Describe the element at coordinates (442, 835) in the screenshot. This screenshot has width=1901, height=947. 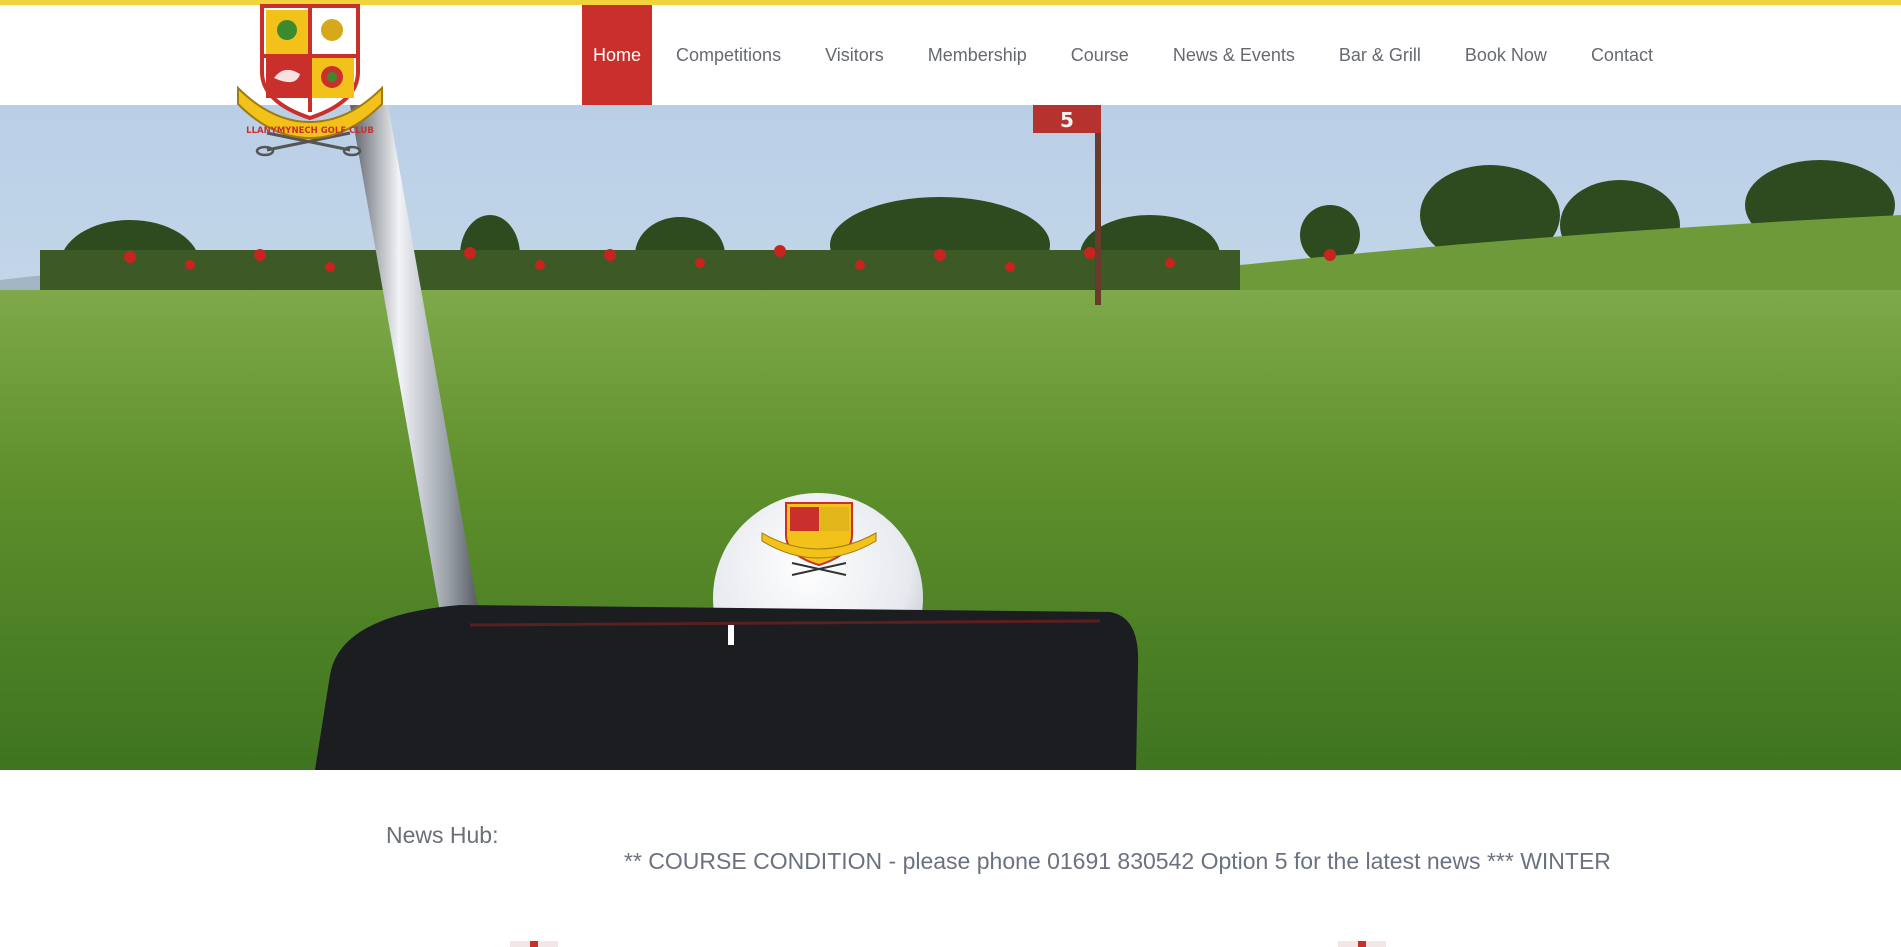
I see `news-hub-label: News Hub:` at that location.